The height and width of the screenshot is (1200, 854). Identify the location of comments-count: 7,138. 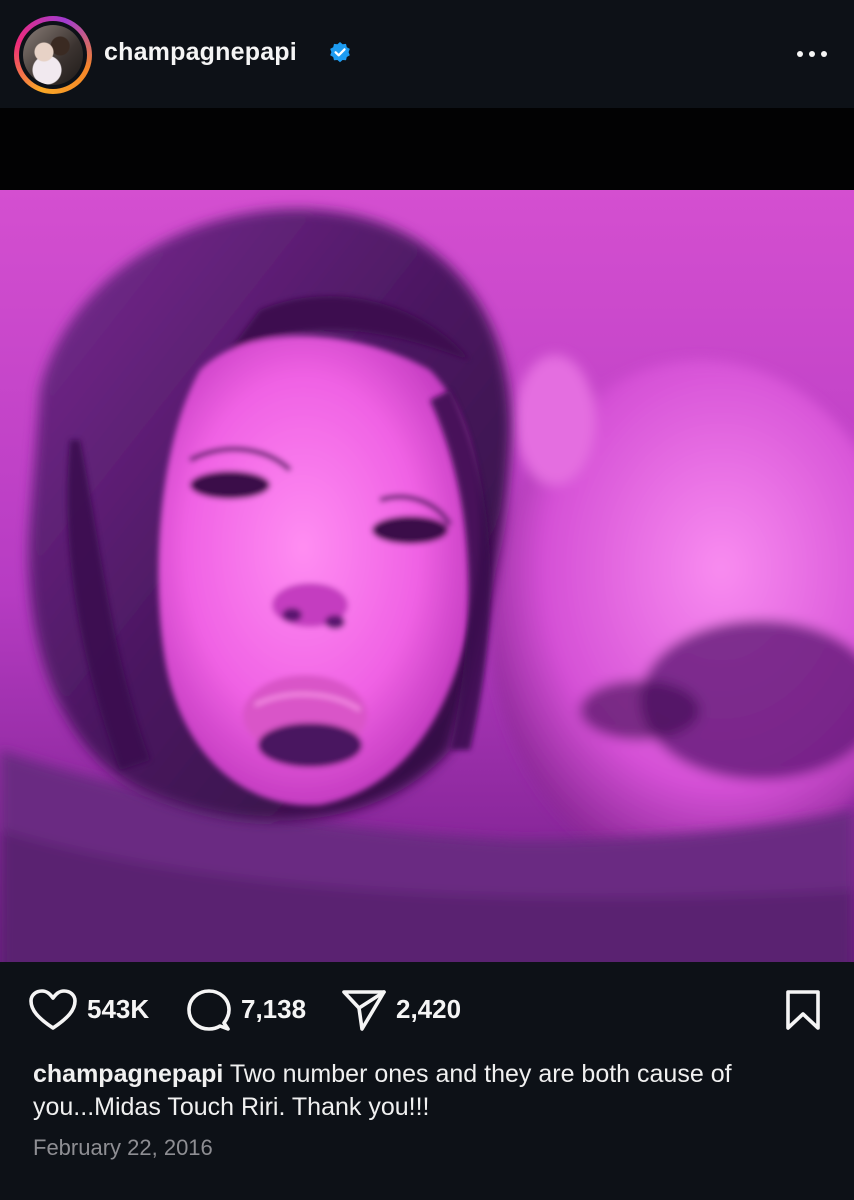
(273, 1009).